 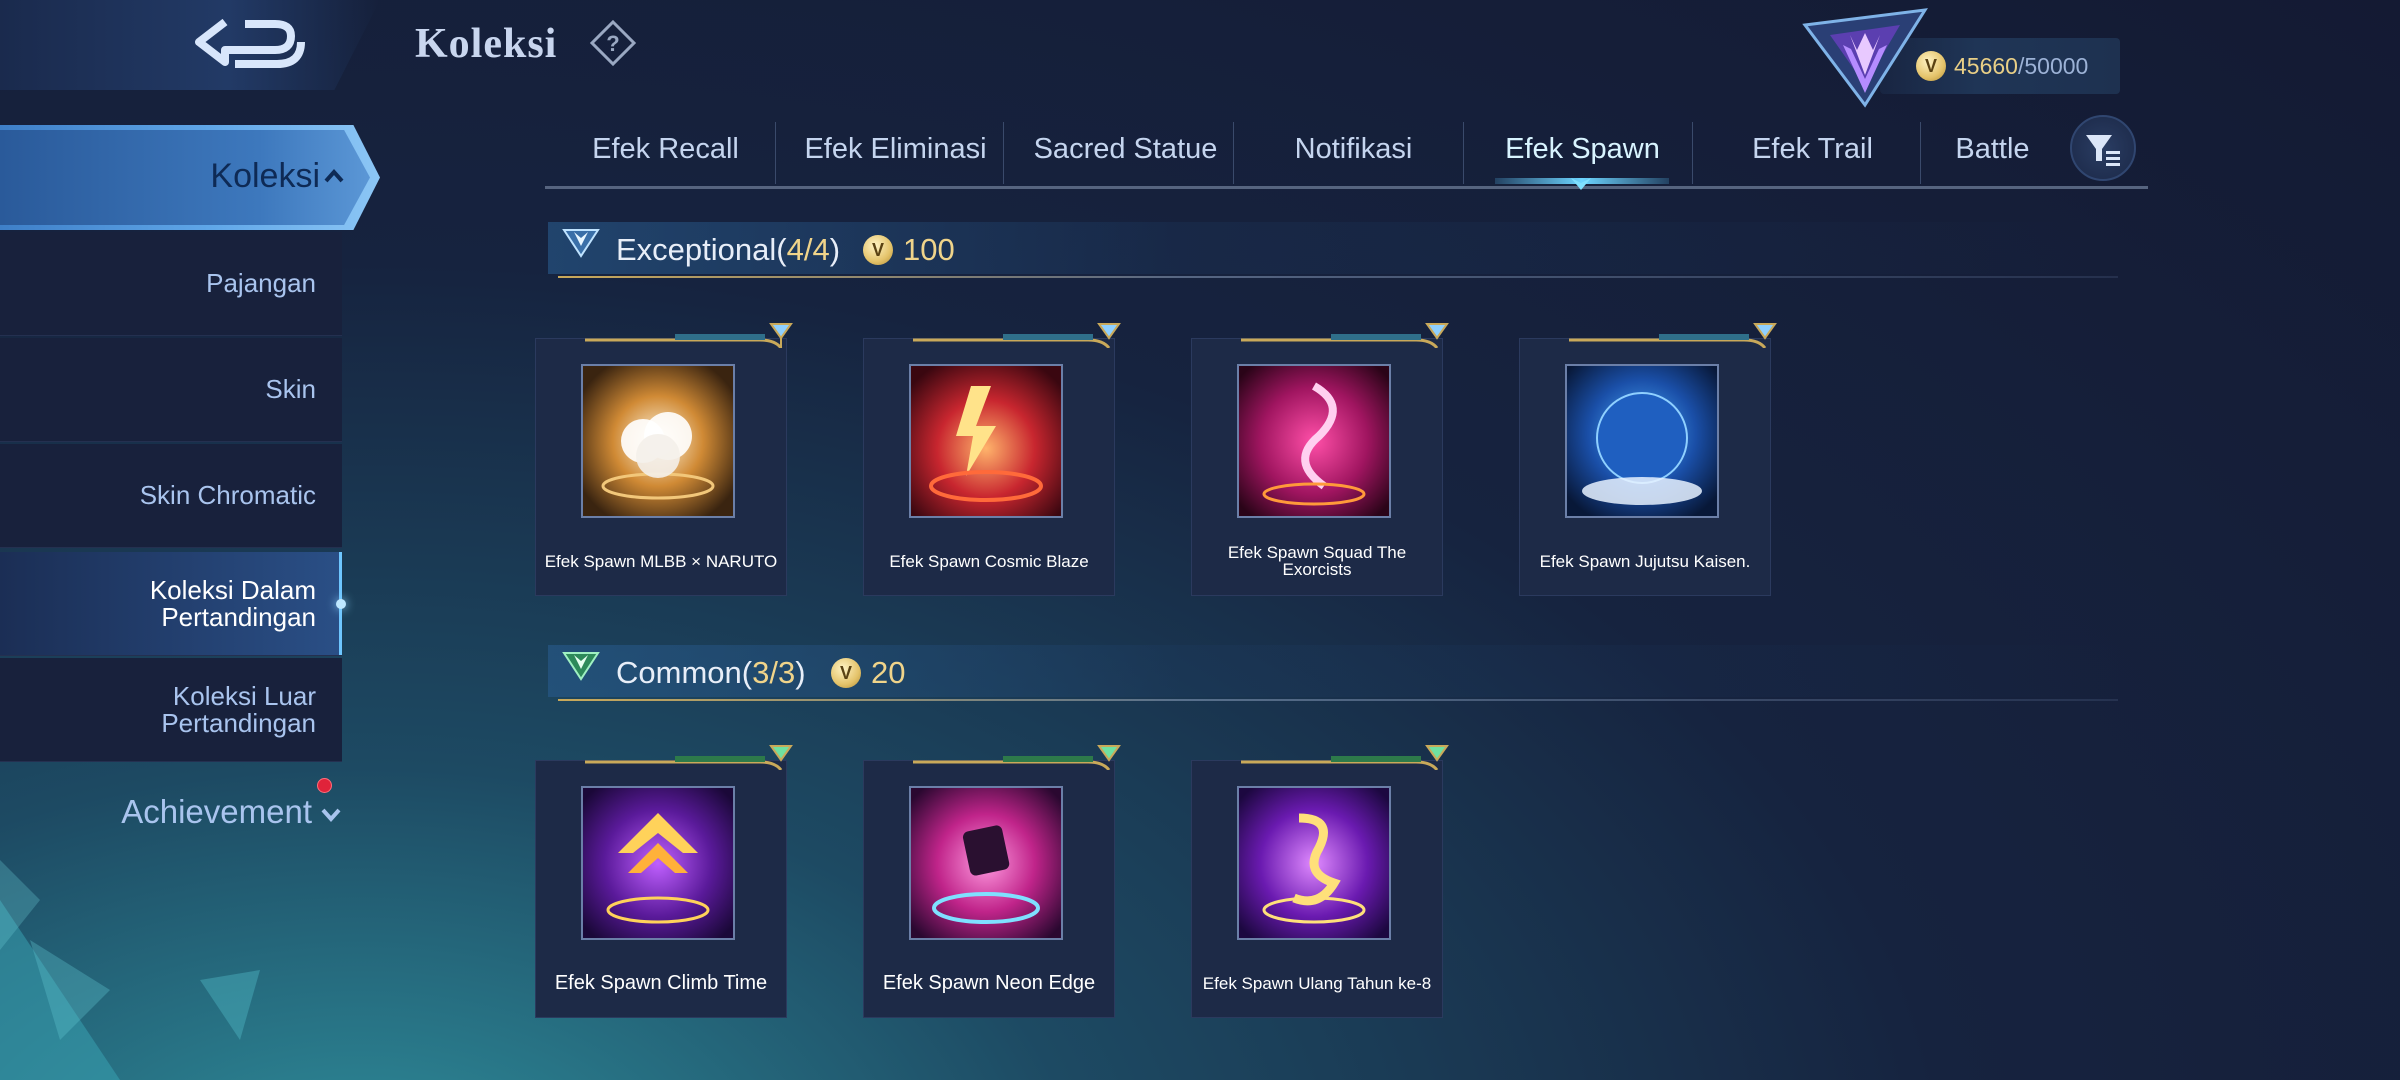 What do you see at coordinates (1338, 675) in the screenshot?
I see `section-header-common: Common(3/3) V 20` at bounding box center [1338, 675].